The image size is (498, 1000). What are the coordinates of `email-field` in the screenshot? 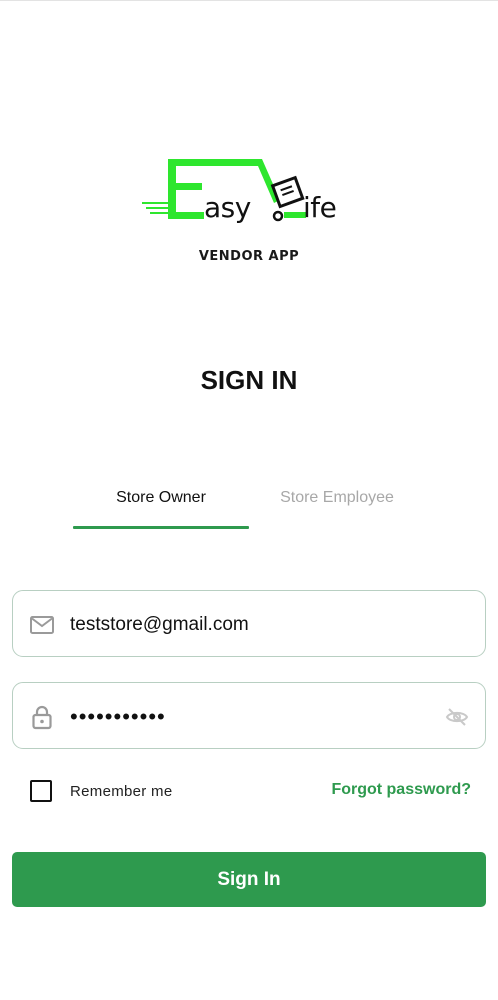 It's located at (249, 624).